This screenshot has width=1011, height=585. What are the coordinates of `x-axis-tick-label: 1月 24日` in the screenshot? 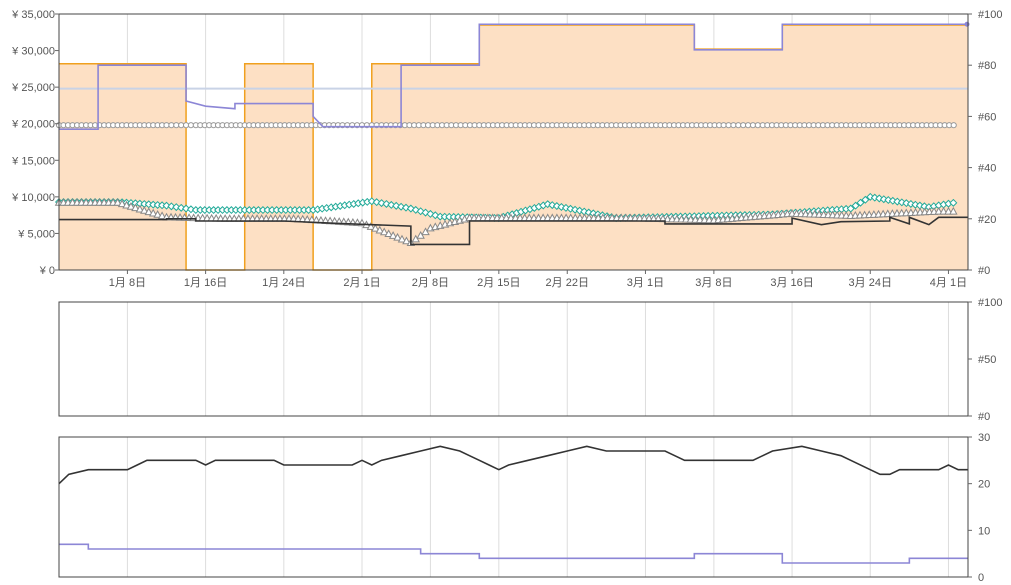 It's located at (283, 283).